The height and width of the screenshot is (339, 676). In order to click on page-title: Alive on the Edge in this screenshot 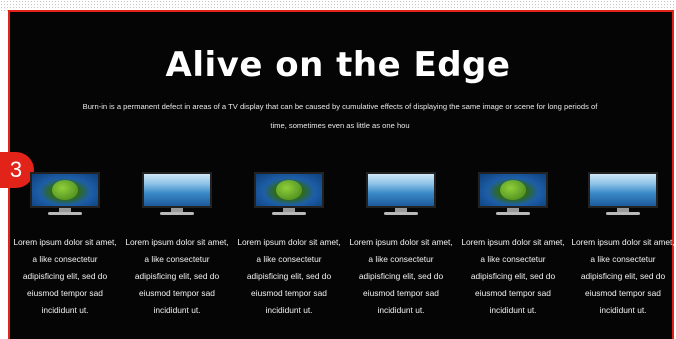, I will do `click(338, 65)`.